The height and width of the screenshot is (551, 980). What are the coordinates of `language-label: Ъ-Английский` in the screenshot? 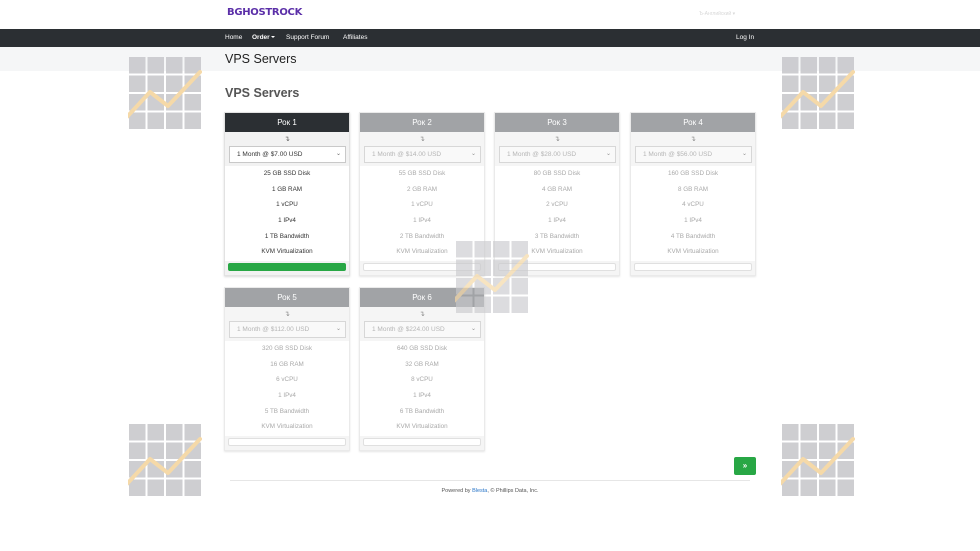 It's located at (715, 14).